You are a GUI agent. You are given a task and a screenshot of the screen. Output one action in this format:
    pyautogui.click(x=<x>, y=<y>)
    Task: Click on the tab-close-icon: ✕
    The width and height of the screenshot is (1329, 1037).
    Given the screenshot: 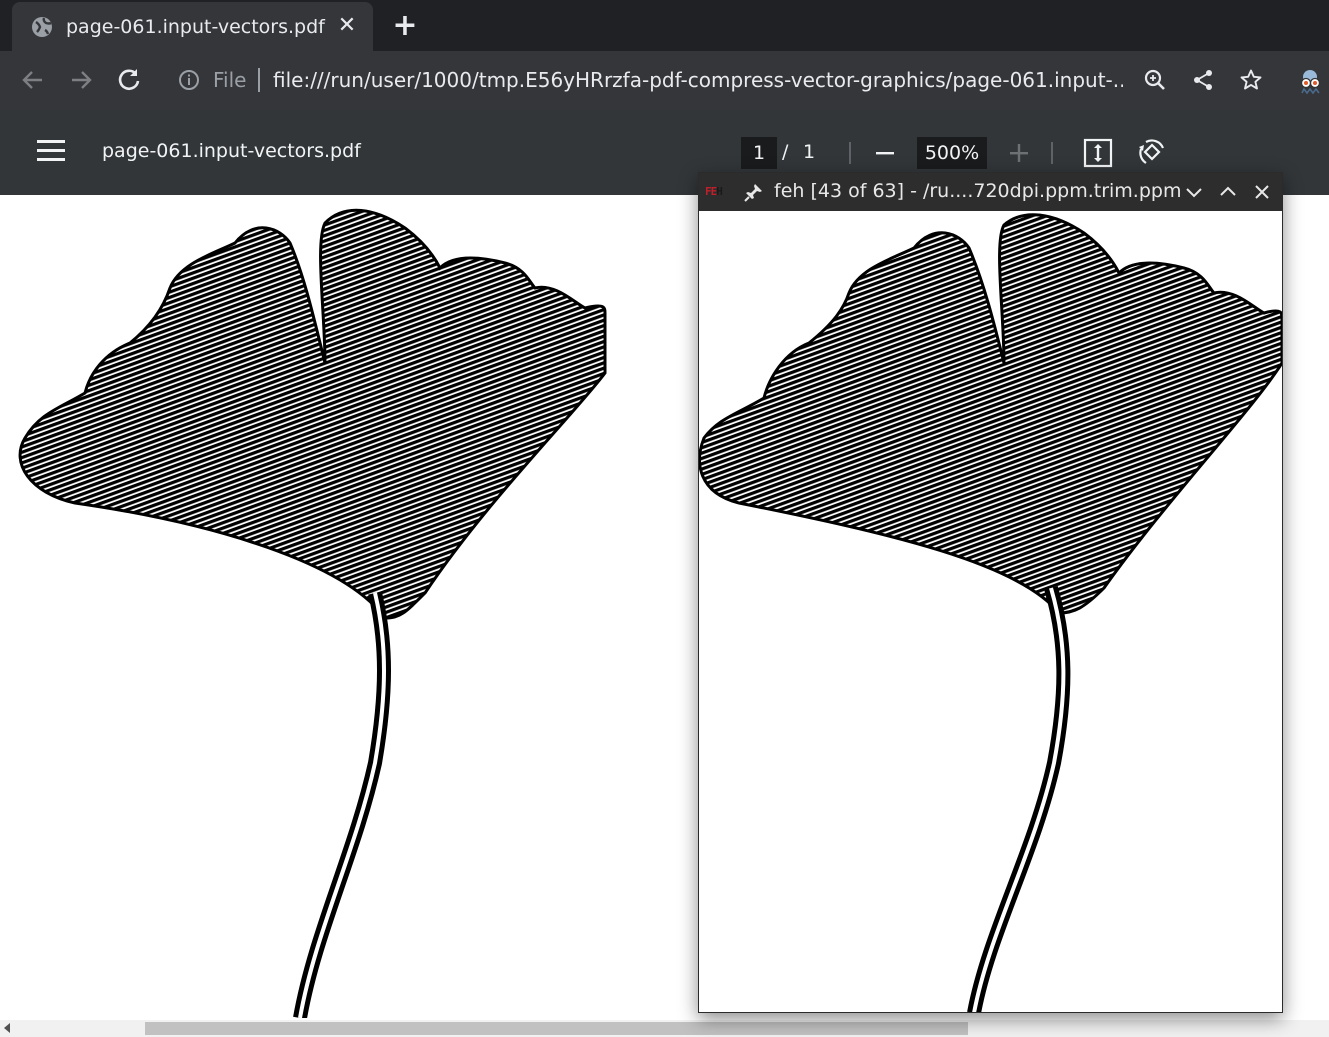 What is the action you would take?
    pyautogui.click(x=347, y=26)
    